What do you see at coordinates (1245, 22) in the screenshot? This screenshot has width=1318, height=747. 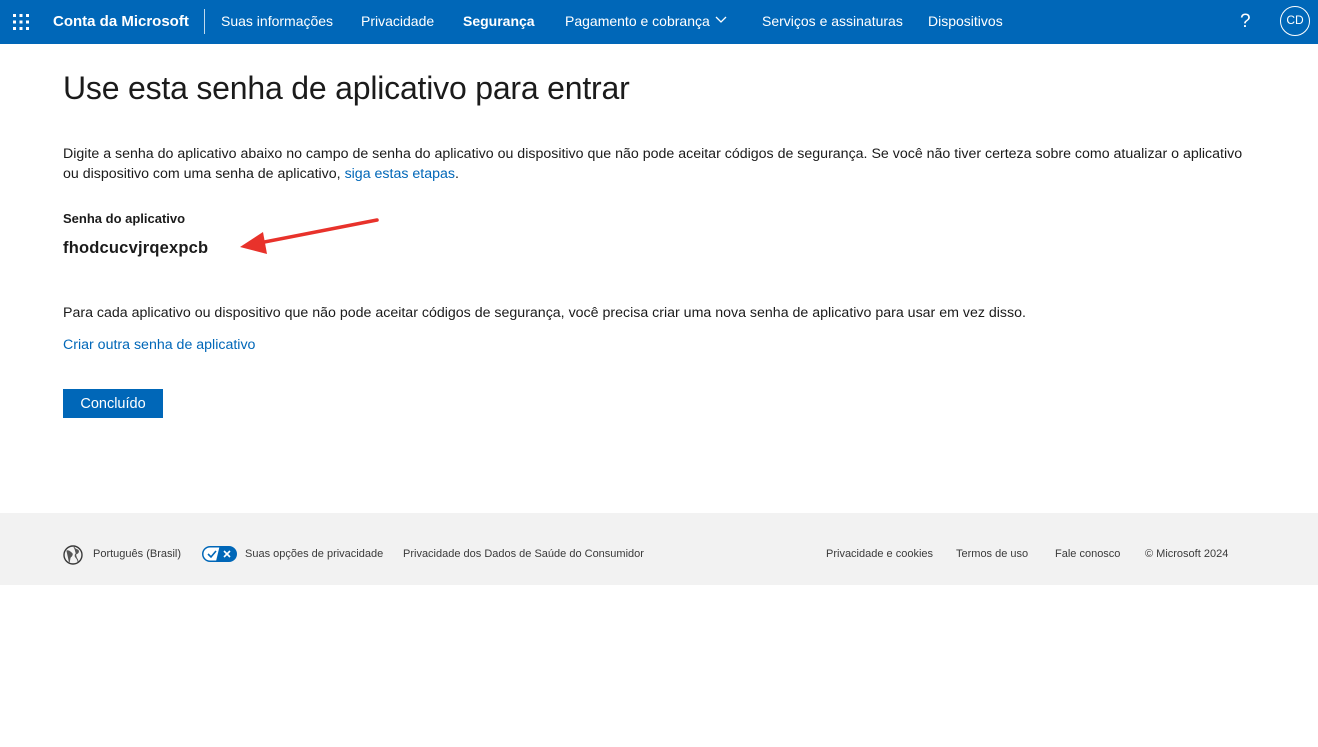 I see `help-button: ?` at bounding box center [1245, 22].